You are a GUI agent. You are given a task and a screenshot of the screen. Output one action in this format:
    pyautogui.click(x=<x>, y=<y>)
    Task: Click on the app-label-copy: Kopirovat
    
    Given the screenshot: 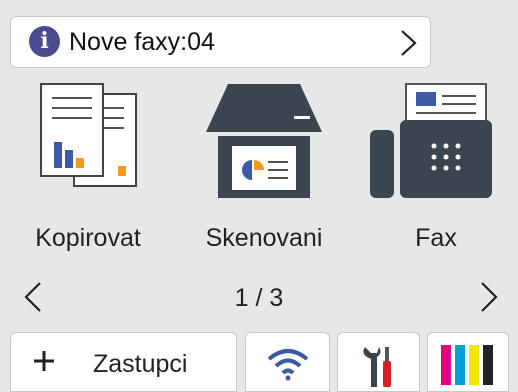 What is the action you would take?
    pyautogui.click(x=88, y=238)
    